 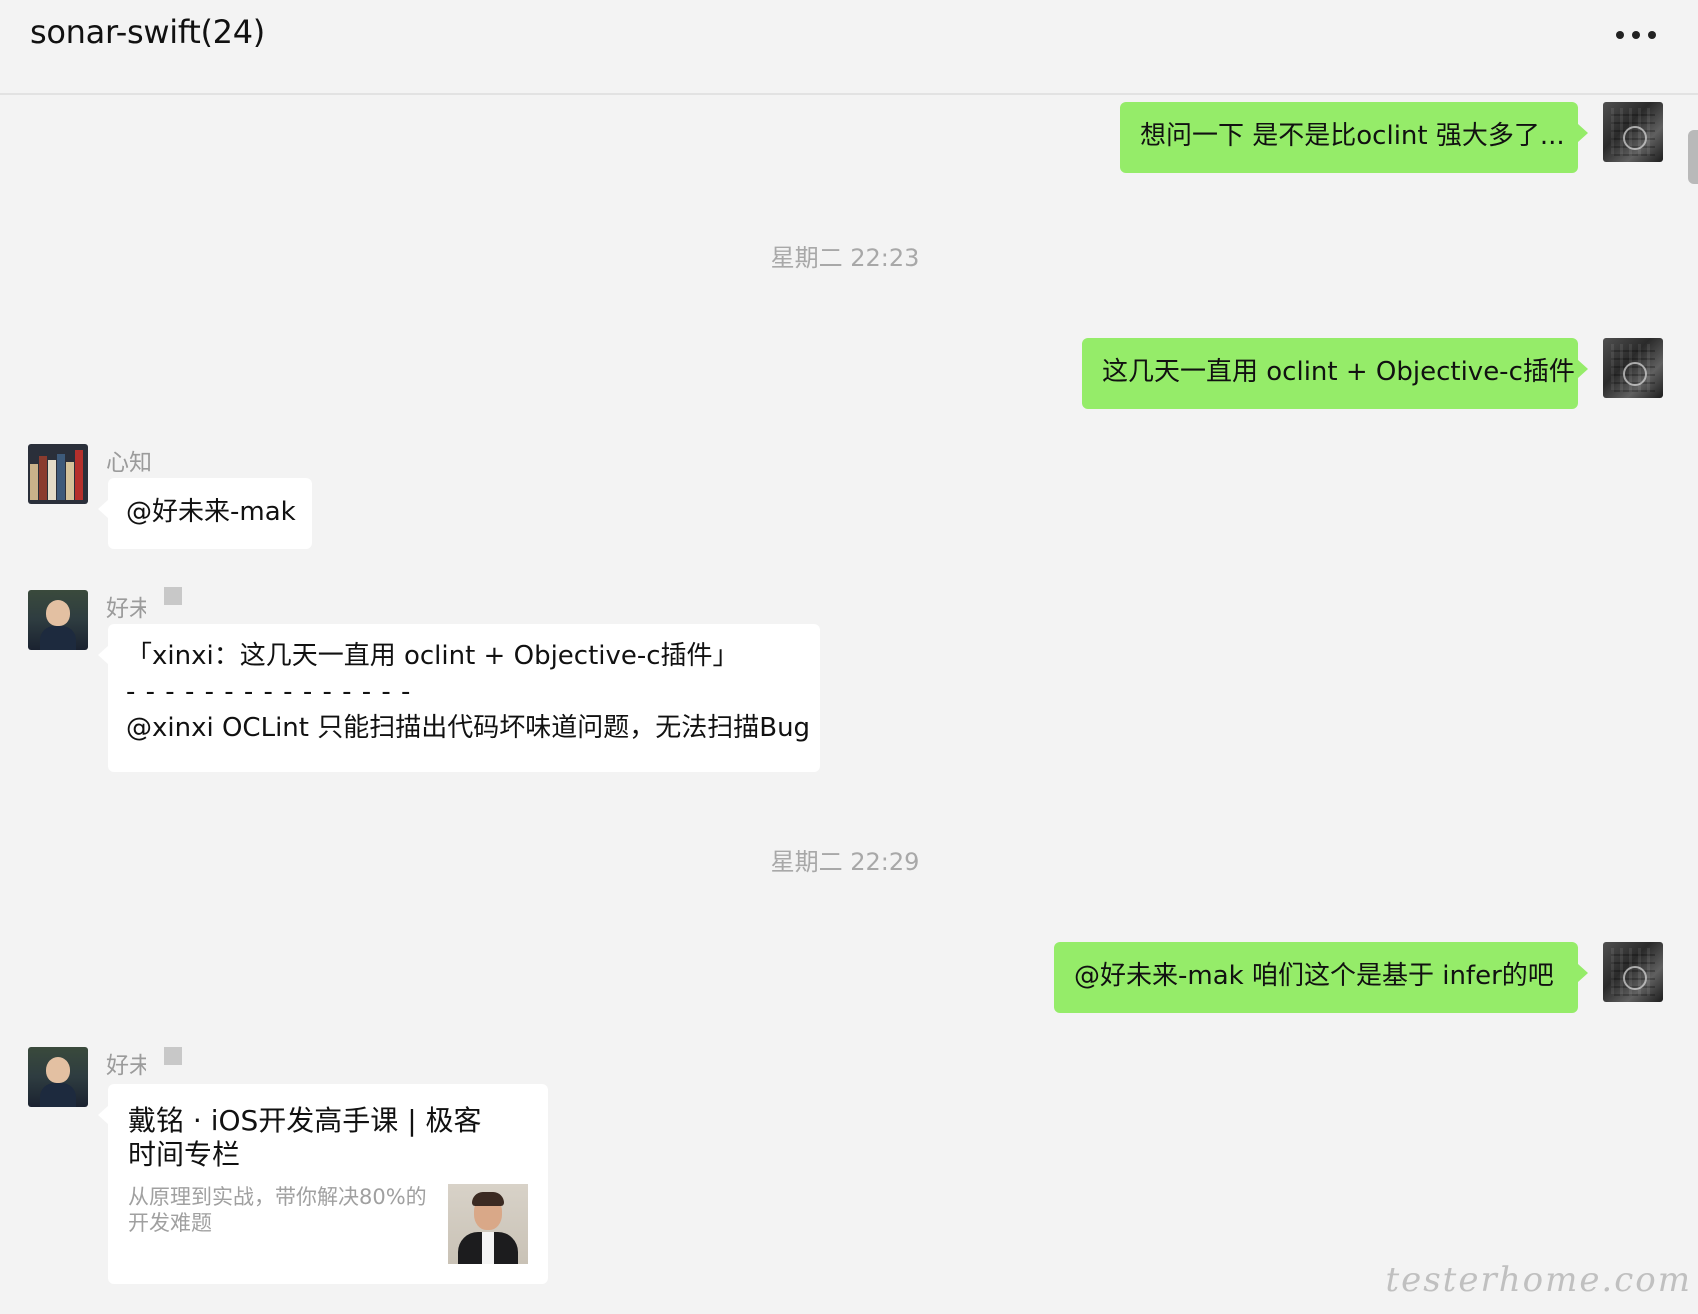 What do you see at coordinates (468, 728) in the screenshot?
I see `message-text: @xinxi OCLint 只能扫描出代码坏味道问题，无法扫描Bug` at bounding box center [468, 728].